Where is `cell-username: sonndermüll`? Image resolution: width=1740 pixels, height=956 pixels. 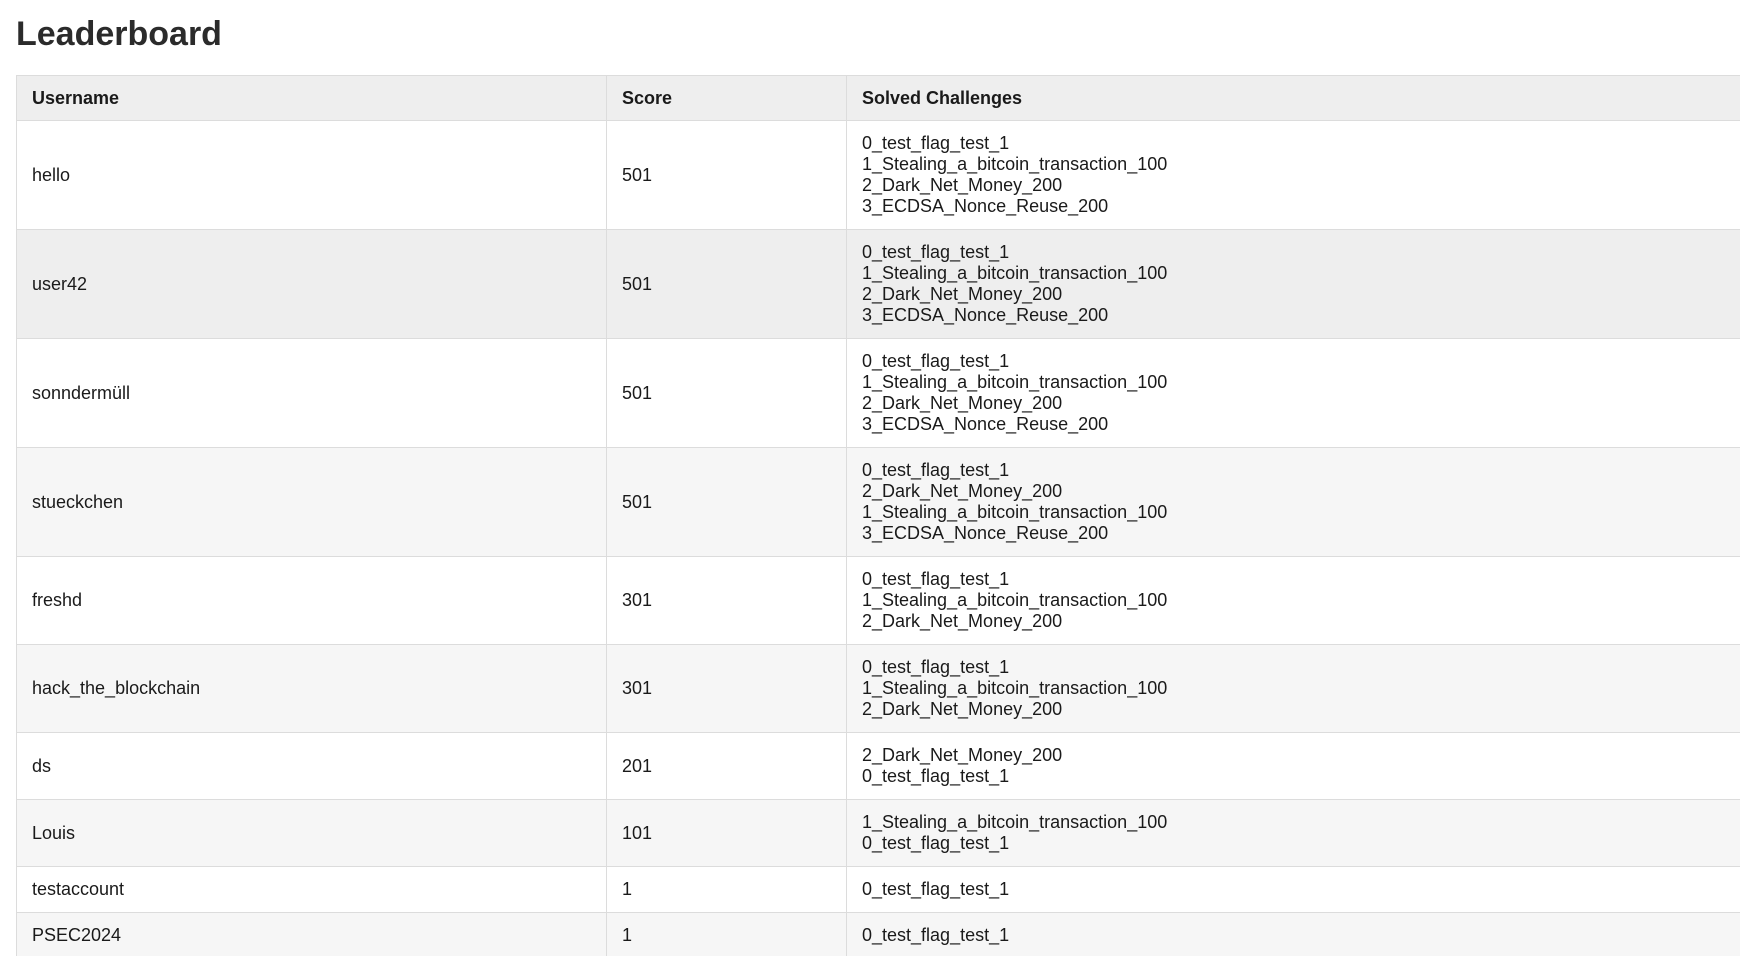 cell-username: sonndermüll is located at coordinates (311, 393).